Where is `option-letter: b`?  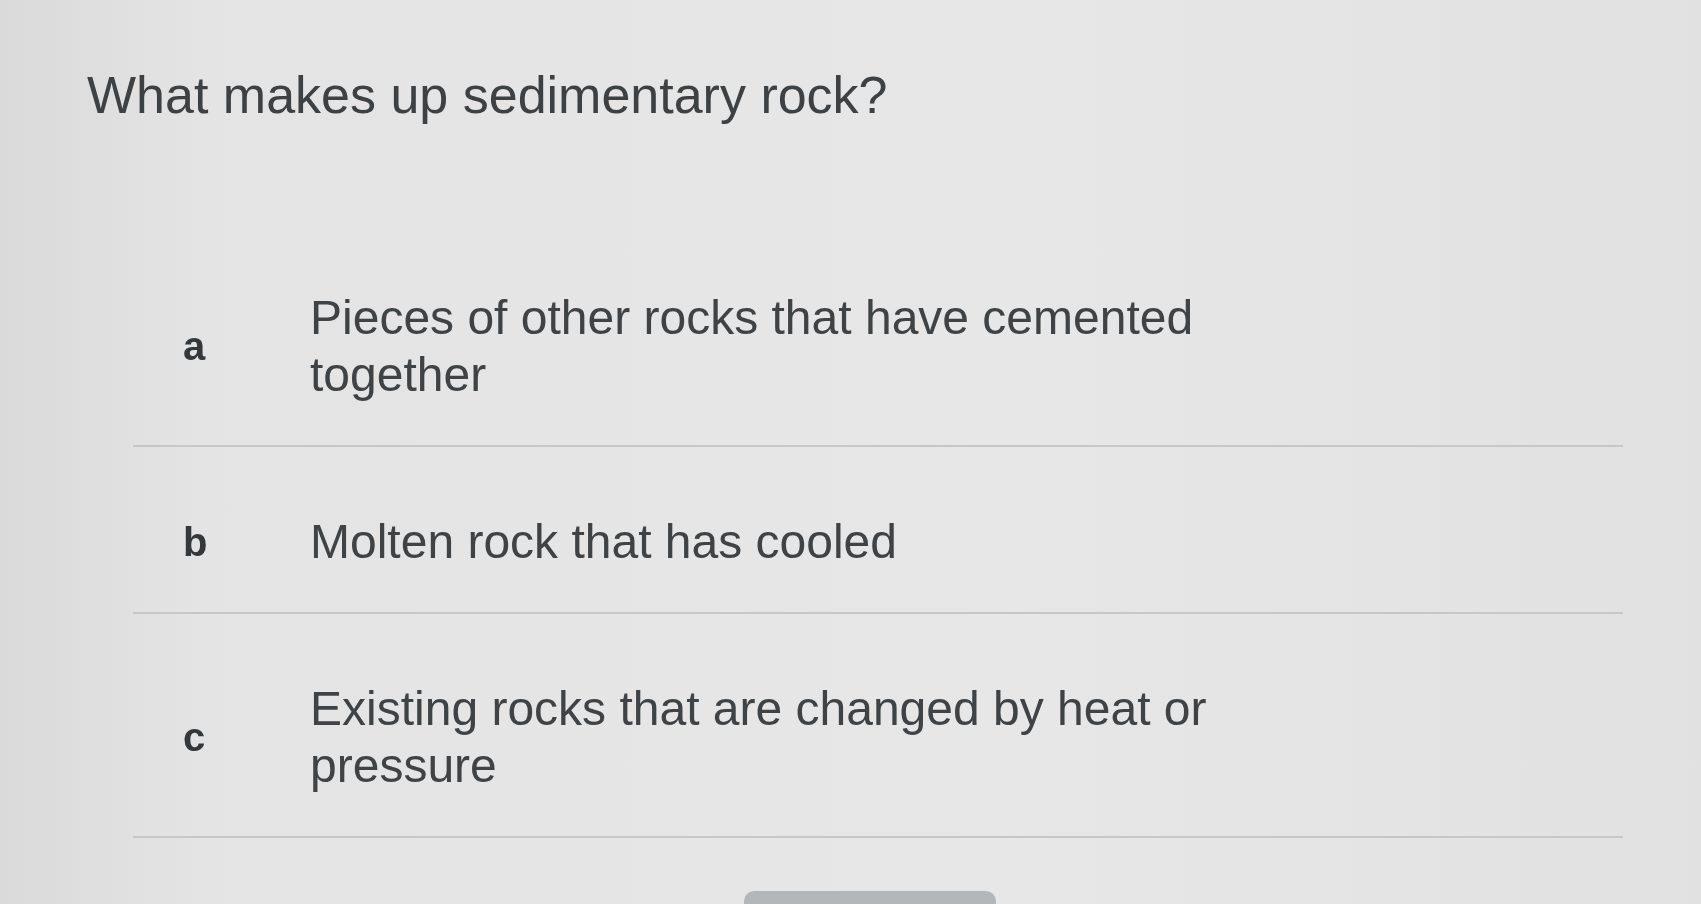
option-letter: b is located at coordinates (195, 541).